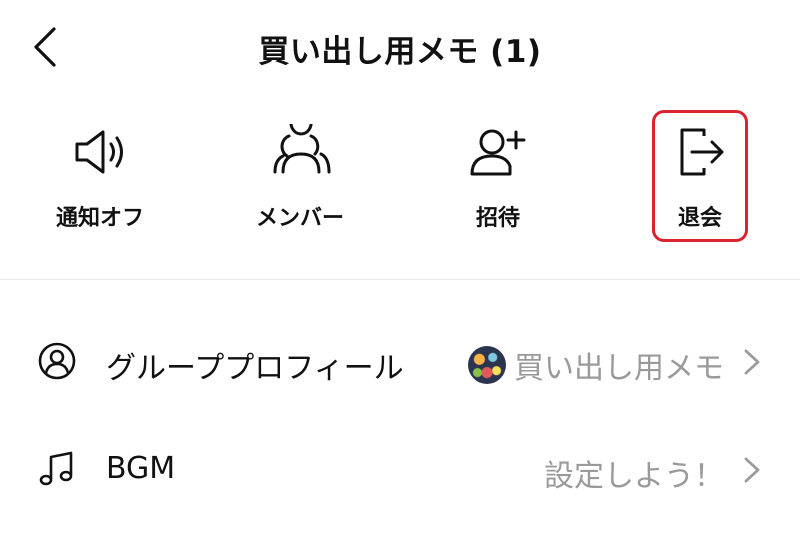  Describe the element at coordinates (57, 361) in the screenshot. I see `profile-circle-icon` at that location.